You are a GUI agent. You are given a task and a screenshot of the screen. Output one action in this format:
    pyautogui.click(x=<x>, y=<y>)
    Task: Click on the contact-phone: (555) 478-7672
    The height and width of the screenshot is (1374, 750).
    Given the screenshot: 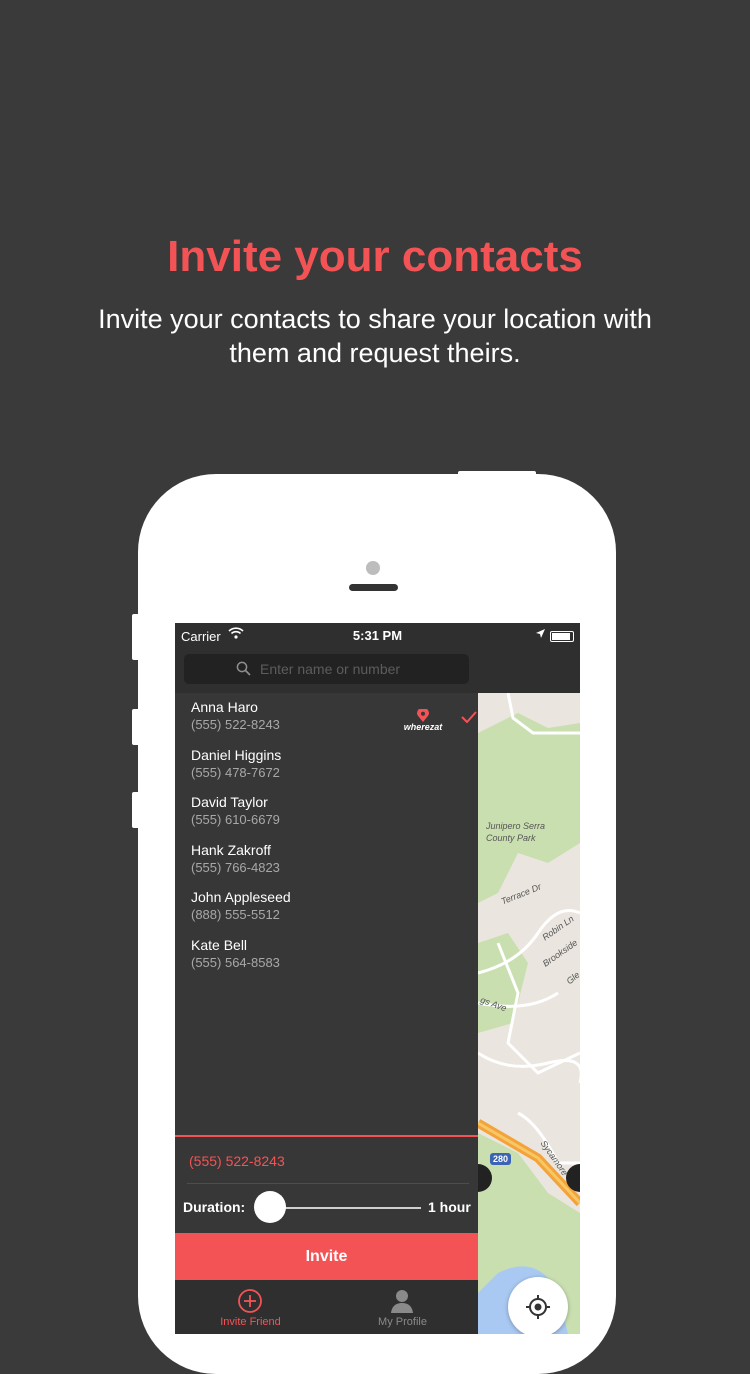 What is the action you would take?
    pyautogui.click(x=235, y=772)
    